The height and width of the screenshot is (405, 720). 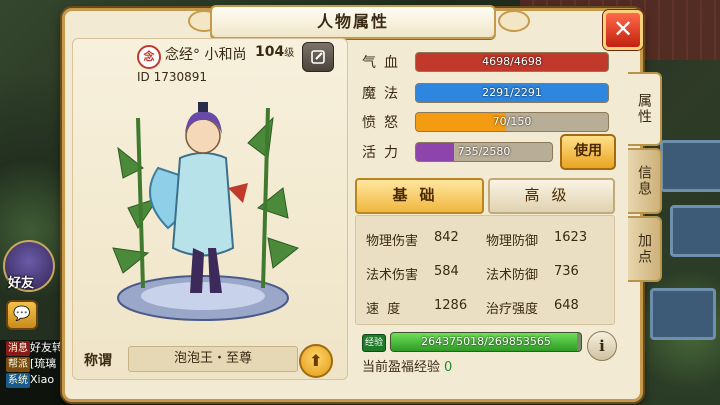 I want to click on character-name: 念经° 小和尚, so click(x=206, y=55).